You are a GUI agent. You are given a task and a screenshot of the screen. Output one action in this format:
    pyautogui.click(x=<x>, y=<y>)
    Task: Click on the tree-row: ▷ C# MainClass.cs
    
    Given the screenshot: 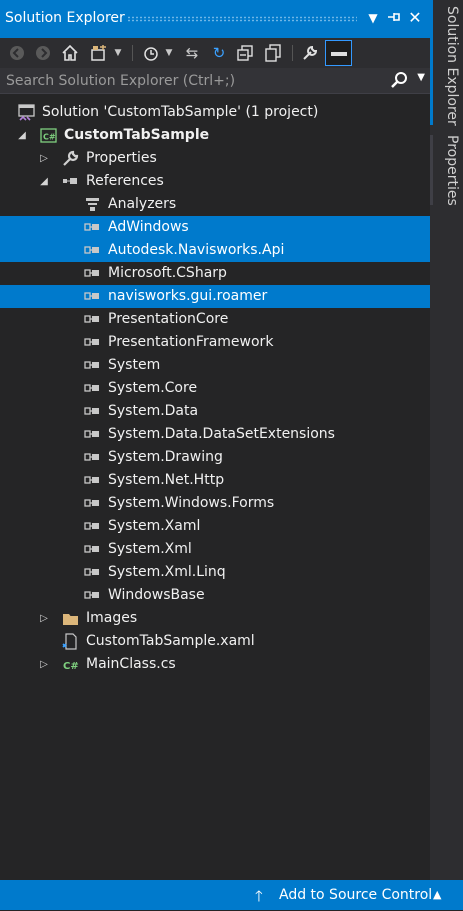 What is the action you would take?
    pyautogui.click(x=215, y=664)
    